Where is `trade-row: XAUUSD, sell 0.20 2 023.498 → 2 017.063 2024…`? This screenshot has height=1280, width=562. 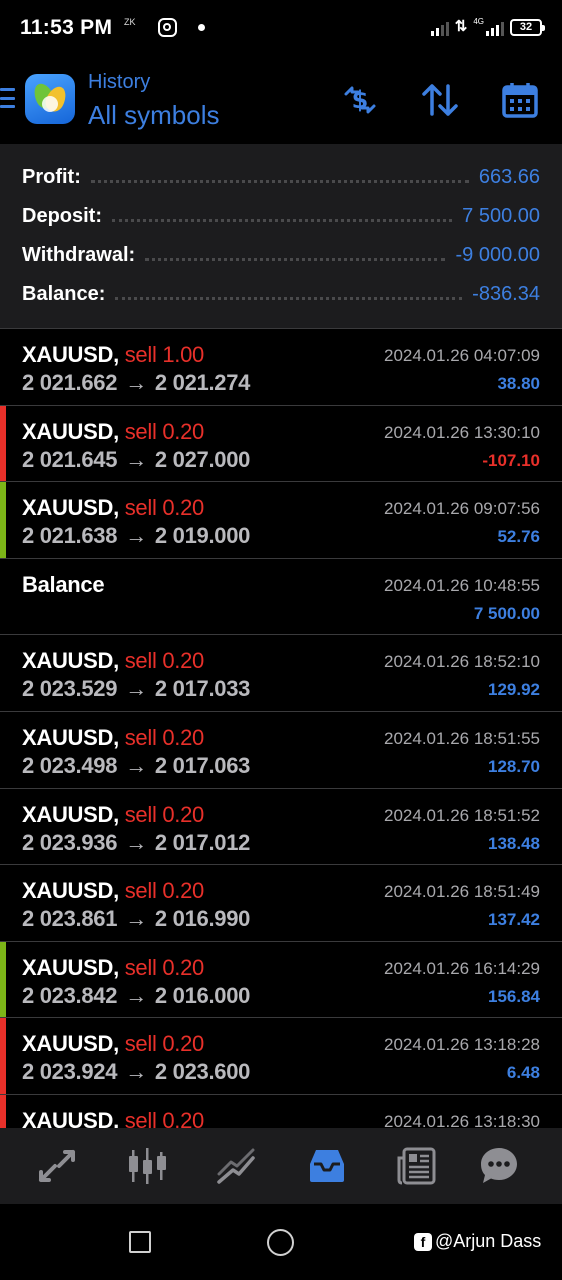 trade-row: XAUUSD, sell 0.20 2 023.498 → 2 017.063 2024… is located at coordinates (281, 750).